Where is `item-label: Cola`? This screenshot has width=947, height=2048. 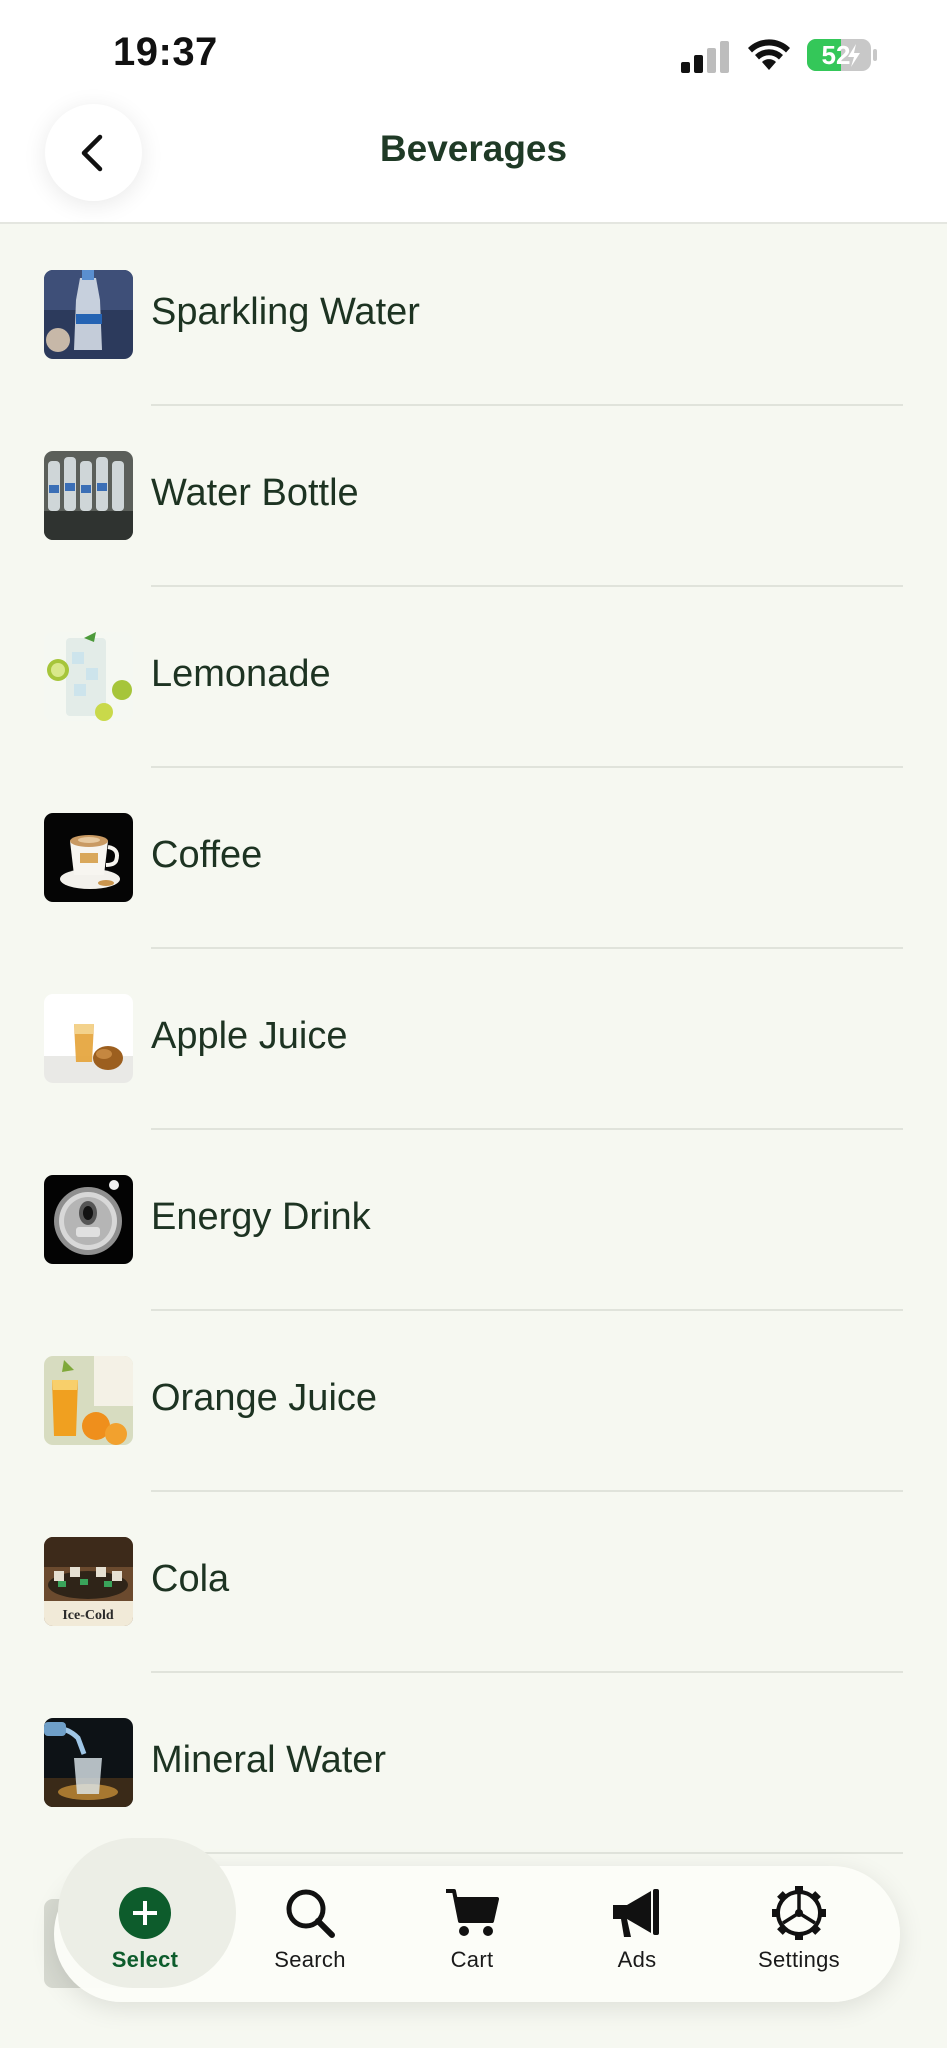 item-label: Cola is located at coordinates (190, 1579).